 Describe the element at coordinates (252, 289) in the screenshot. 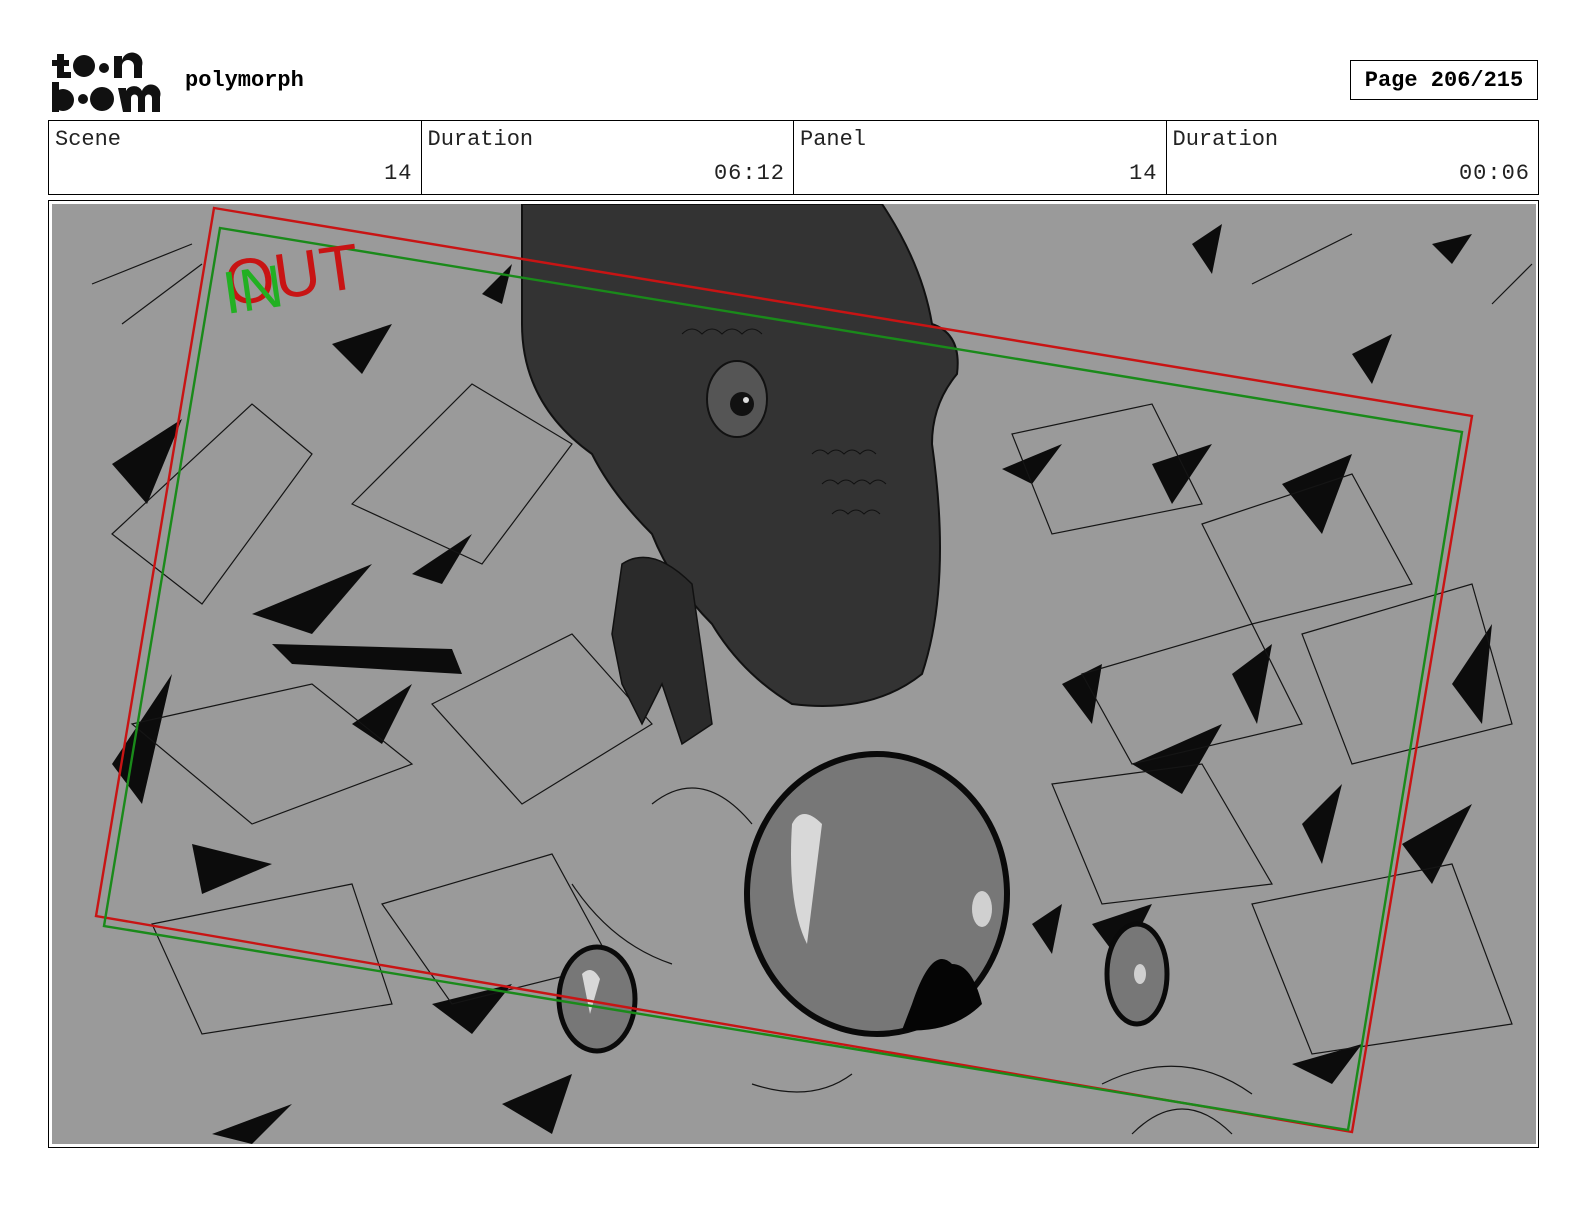

I see `in-label: IN` at that location.